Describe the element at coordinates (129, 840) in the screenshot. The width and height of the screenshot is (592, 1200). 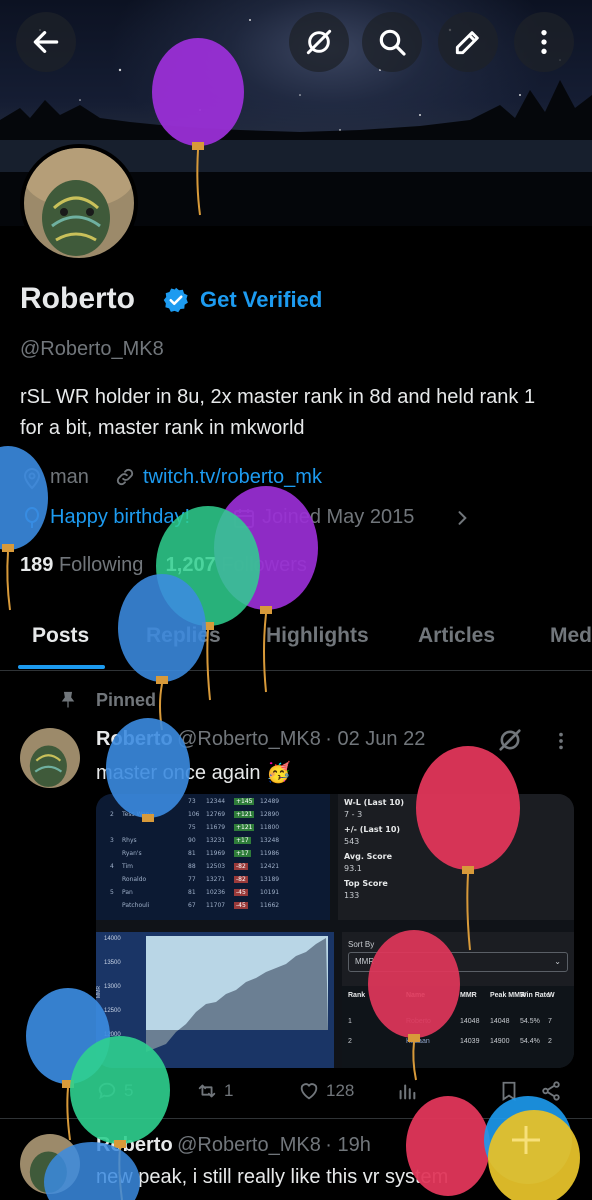
I see `leaderboard-cell: Rhys` at that location.